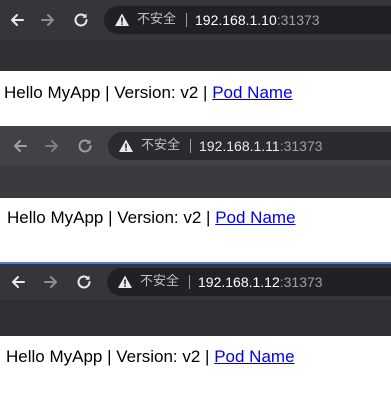  What do you see at coordinates (236, 20) in the screenshot?
I see `url-host: 192.168.1.10` at bounding box center [236, 20].